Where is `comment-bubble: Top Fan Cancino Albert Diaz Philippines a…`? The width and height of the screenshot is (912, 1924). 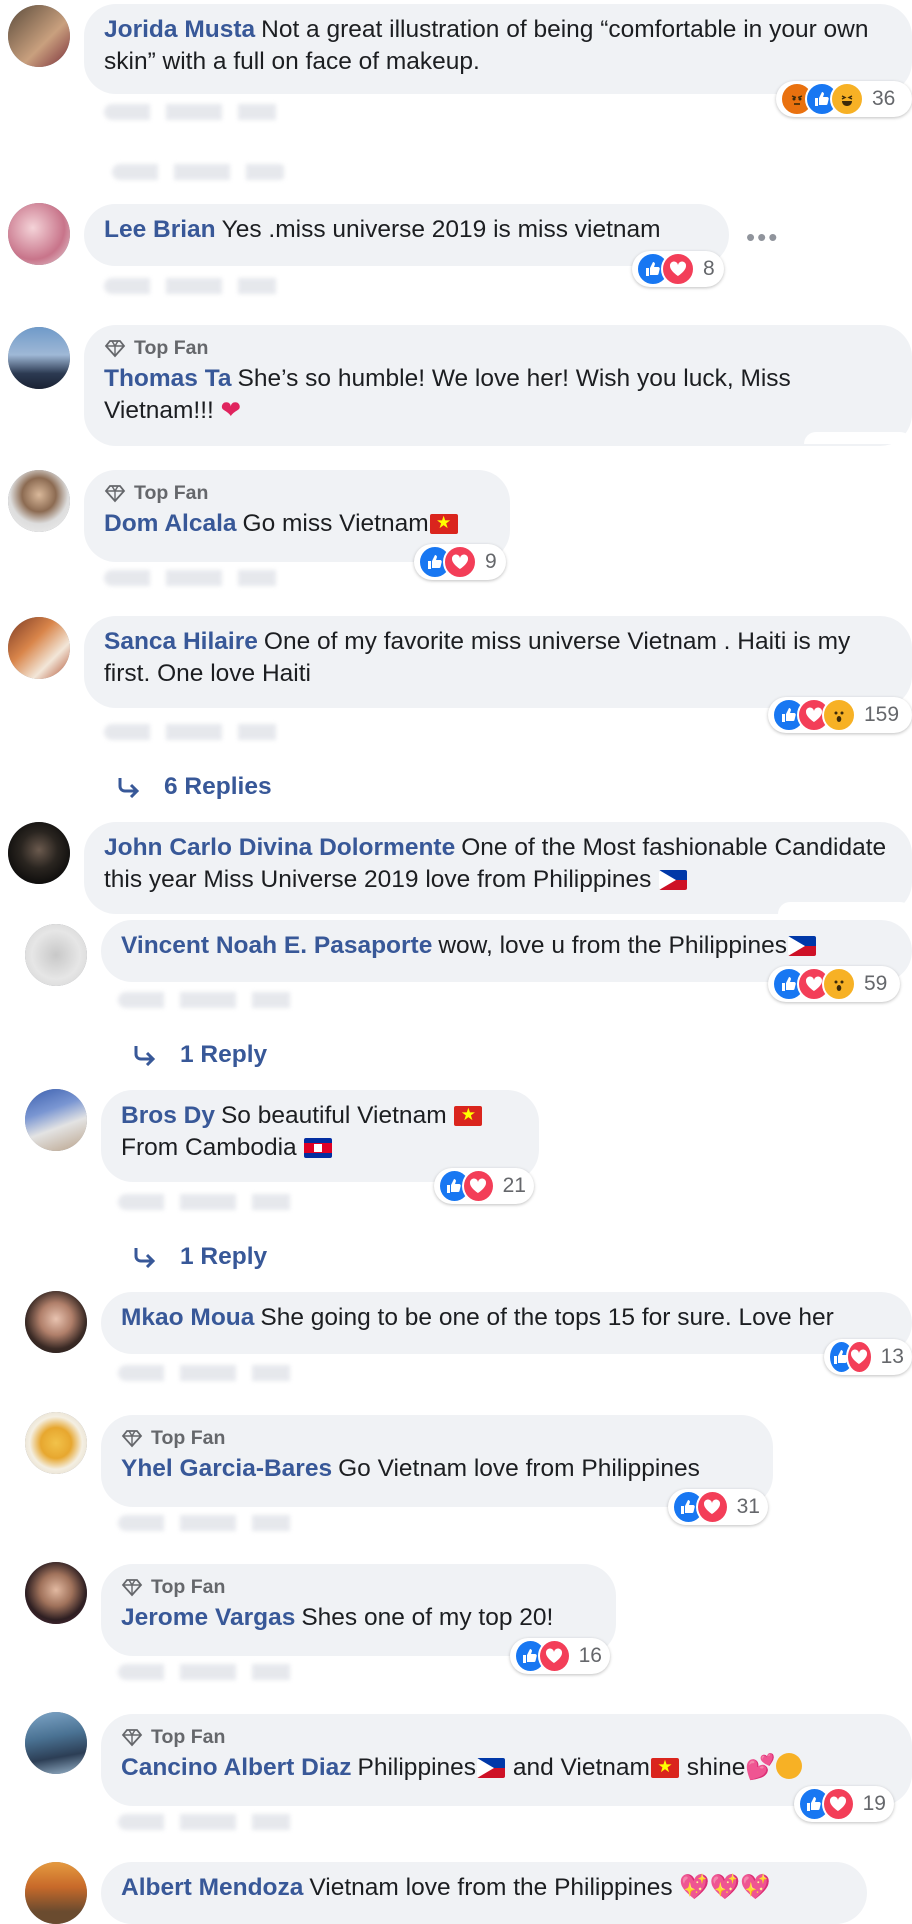 comment-bubble: Top Fan Cancino Albert Diaz Philippines a… is located at coordinates (506, 1760).